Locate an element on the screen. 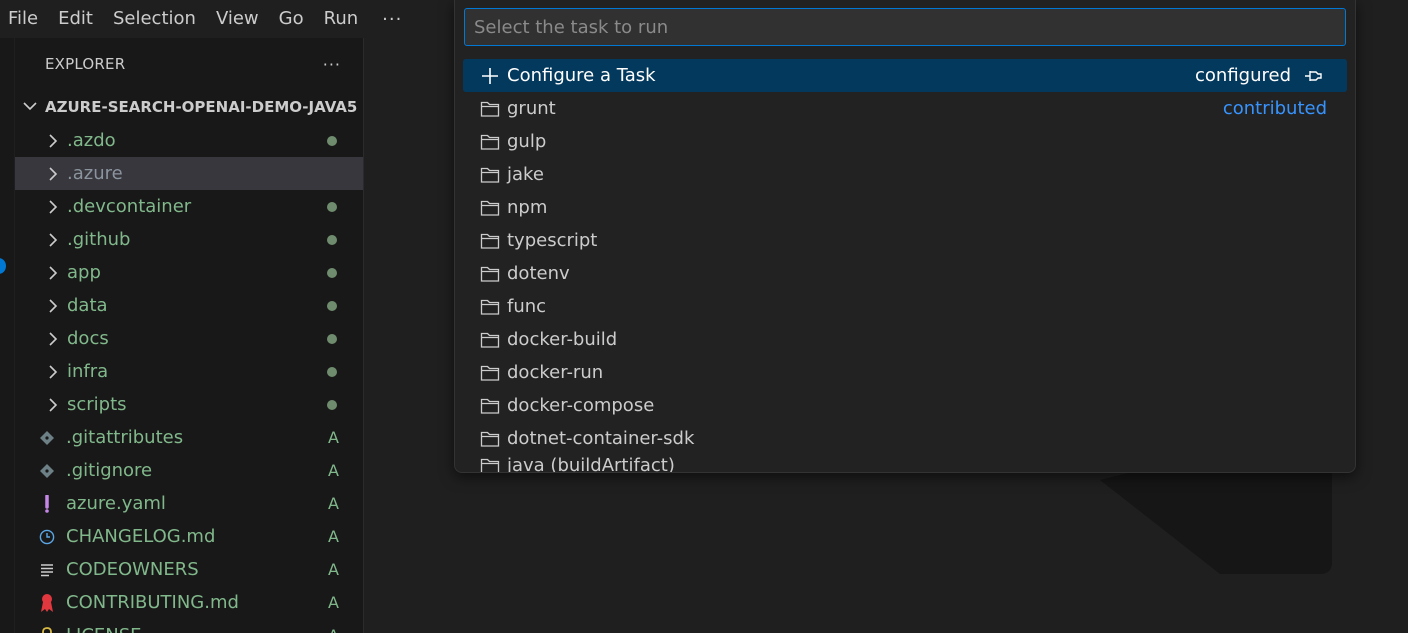 This screenshot has width=1408, height=633. menu-edit: Edit is located at coordinates (75, 19).